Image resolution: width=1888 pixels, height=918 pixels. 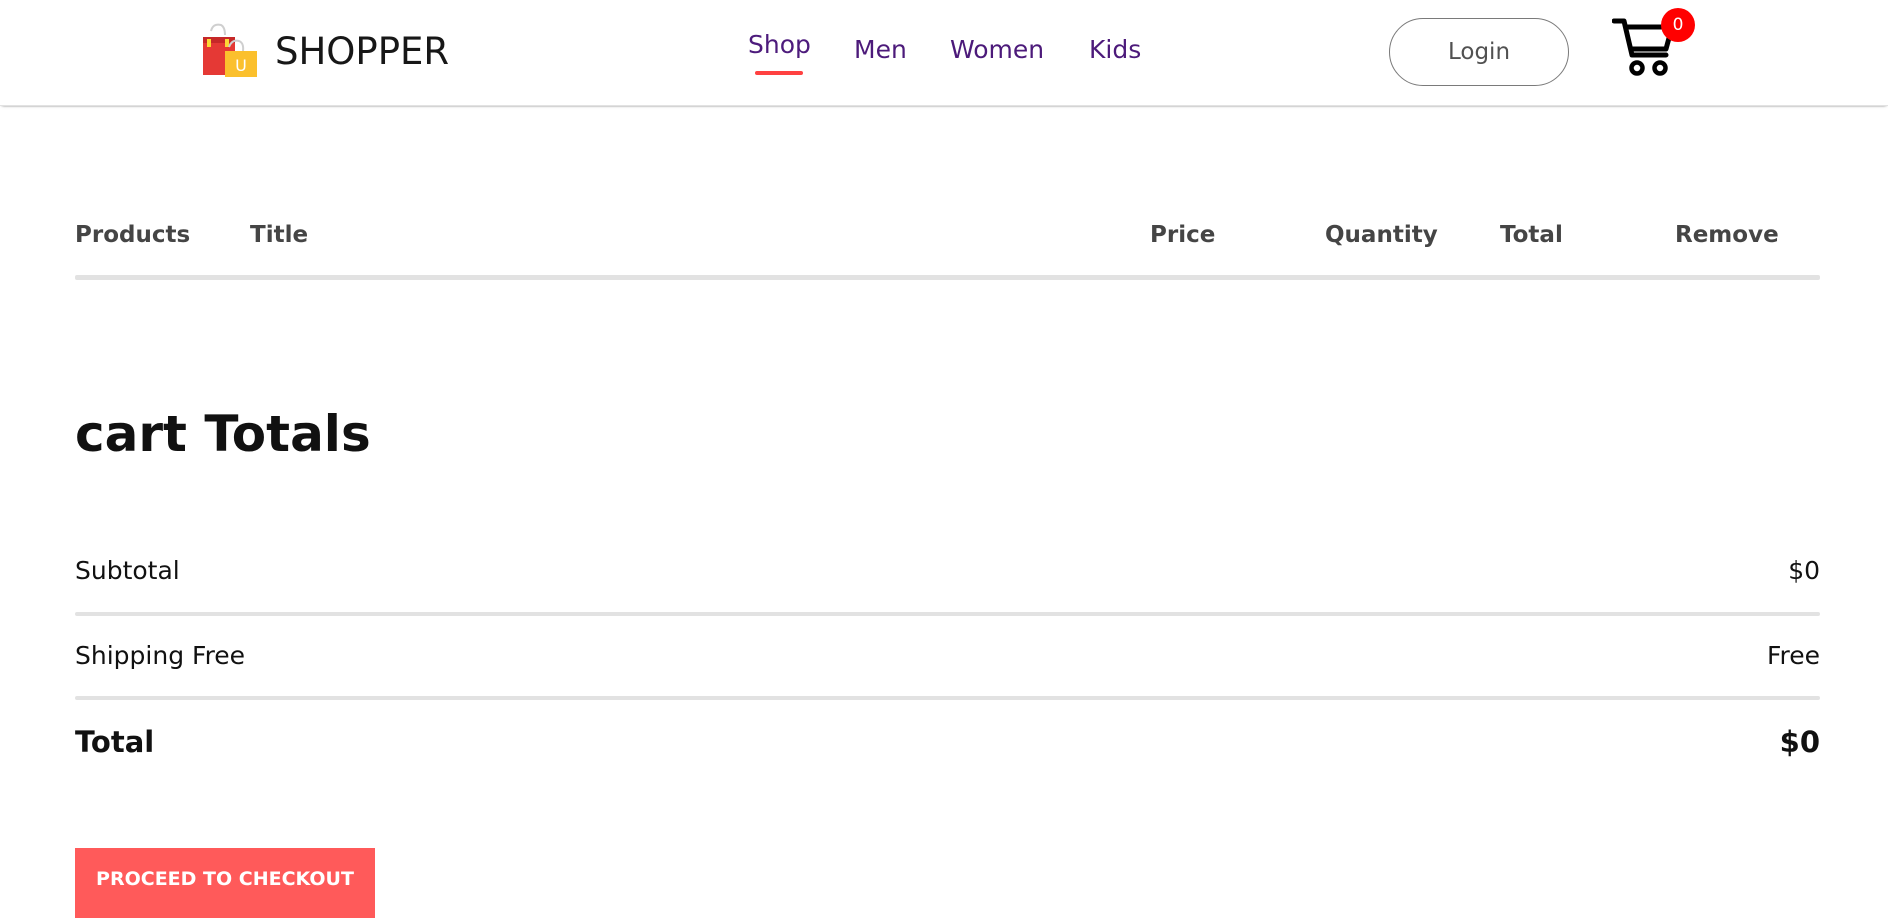 I want to click on menu-item-women: Women, so click(x=997, y=49).